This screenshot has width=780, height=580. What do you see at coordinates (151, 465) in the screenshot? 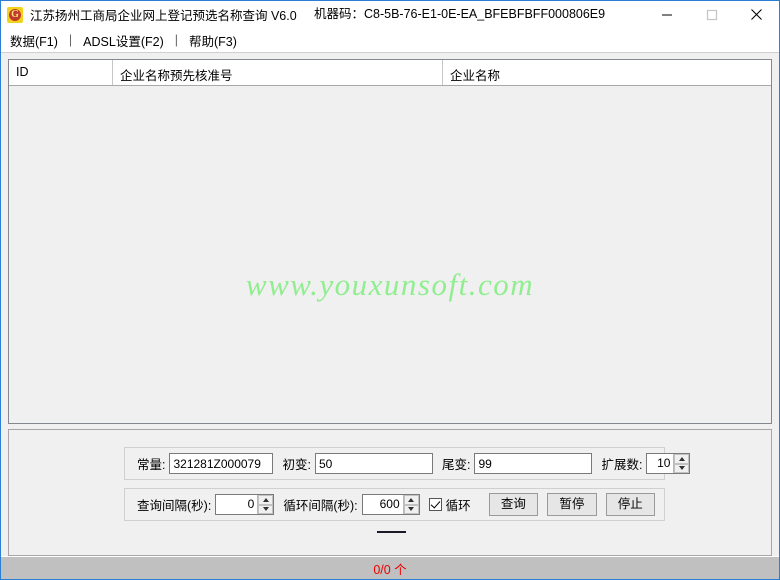
I see `const-label: 常量:` at bounding box center [151, 465].